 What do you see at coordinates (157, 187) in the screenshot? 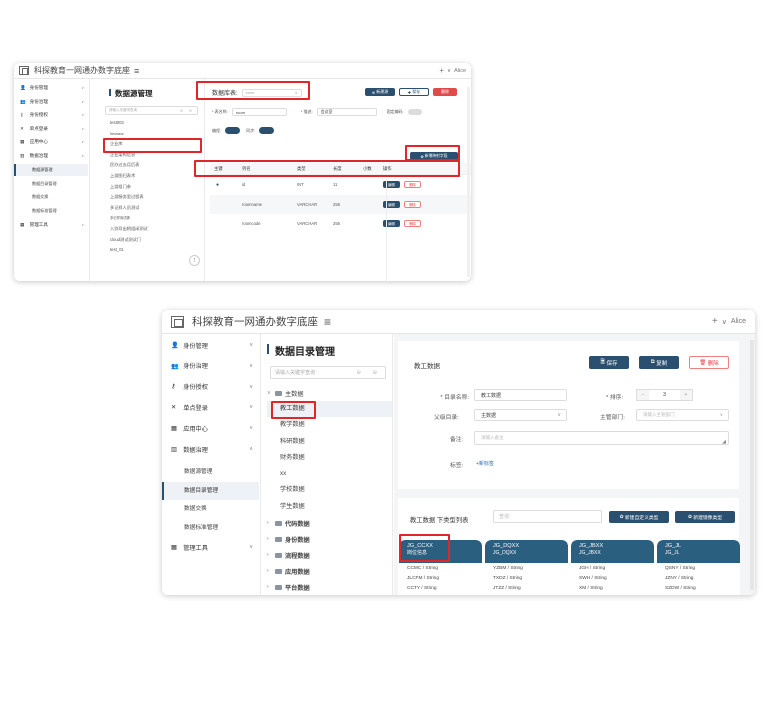
I see `list-item: 上游组门参` at bounding box center [157, 187].